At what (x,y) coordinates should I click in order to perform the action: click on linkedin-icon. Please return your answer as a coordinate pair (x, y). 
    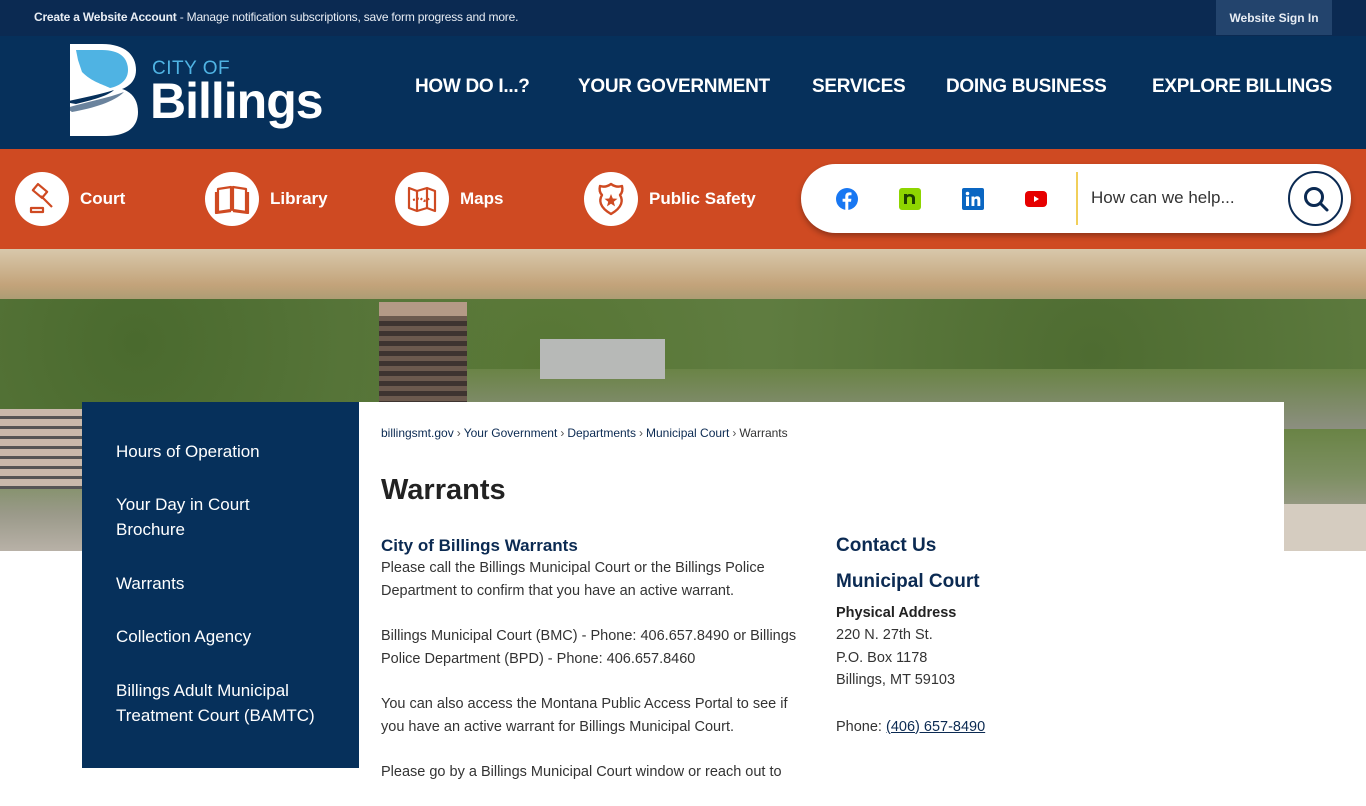
    Looking at the image, I should click on (973, 199).